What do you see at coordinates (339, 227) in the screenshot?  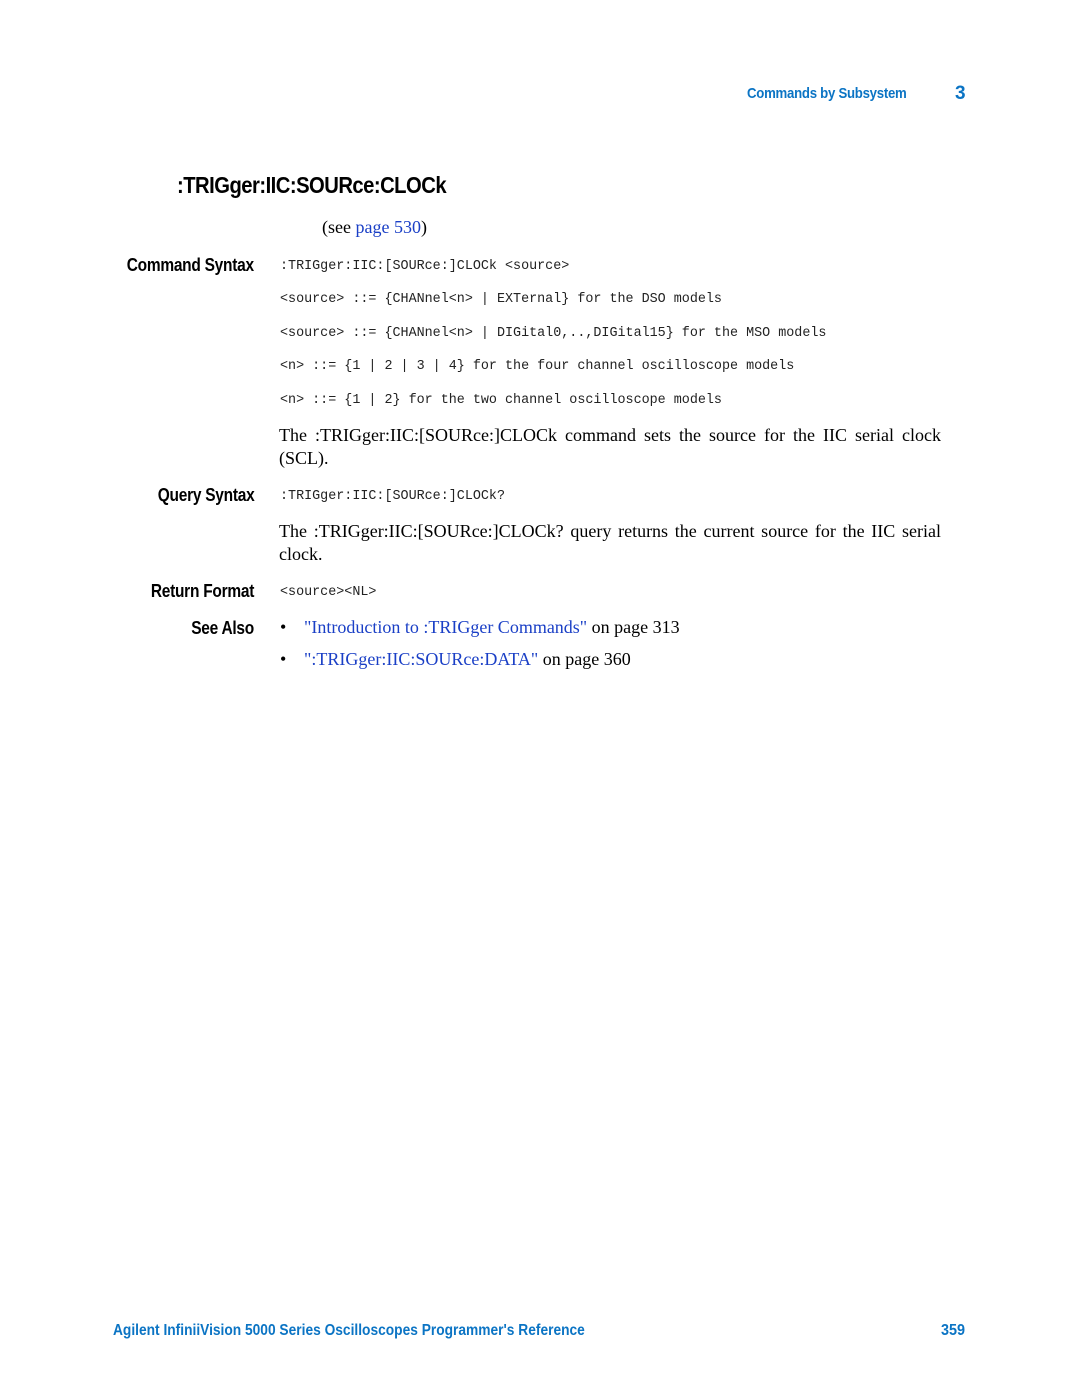 I see `see-page-prefix: (see` at bounding box center [339, 227].